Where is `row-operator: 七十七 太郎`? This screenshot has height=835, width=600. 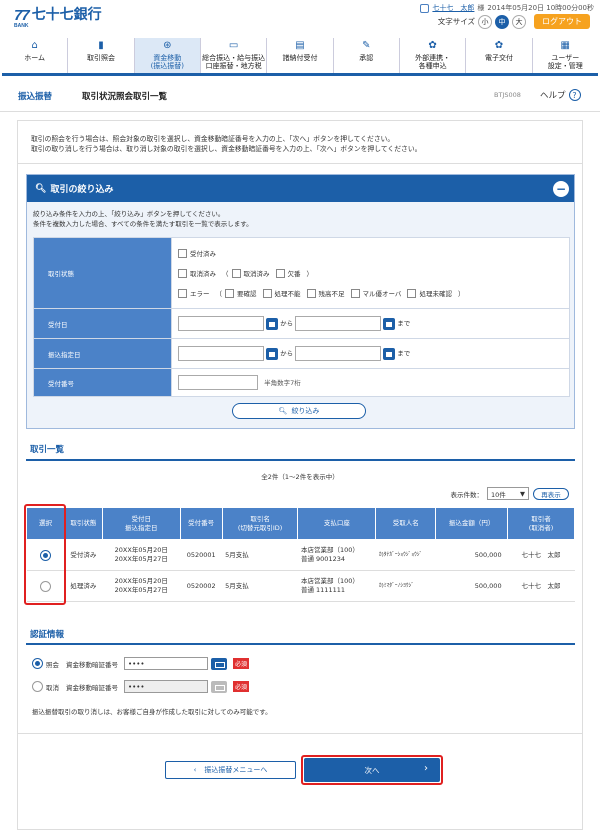 row-operator: 七十七 太郎 is located at coordinates (541, 586).